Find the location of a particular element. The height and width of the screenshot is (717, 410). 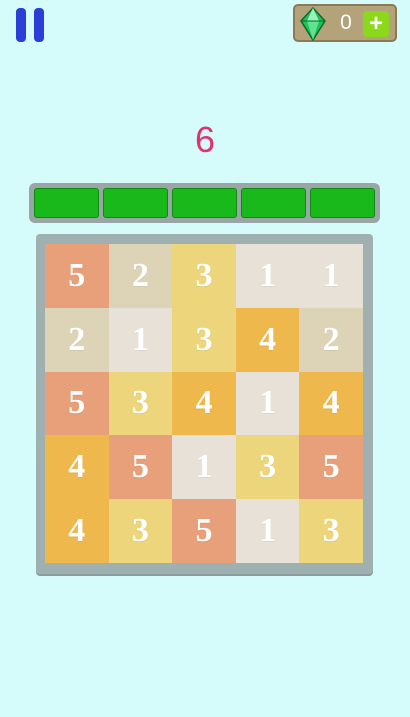

pause-button is located at coordinates (31, 25).